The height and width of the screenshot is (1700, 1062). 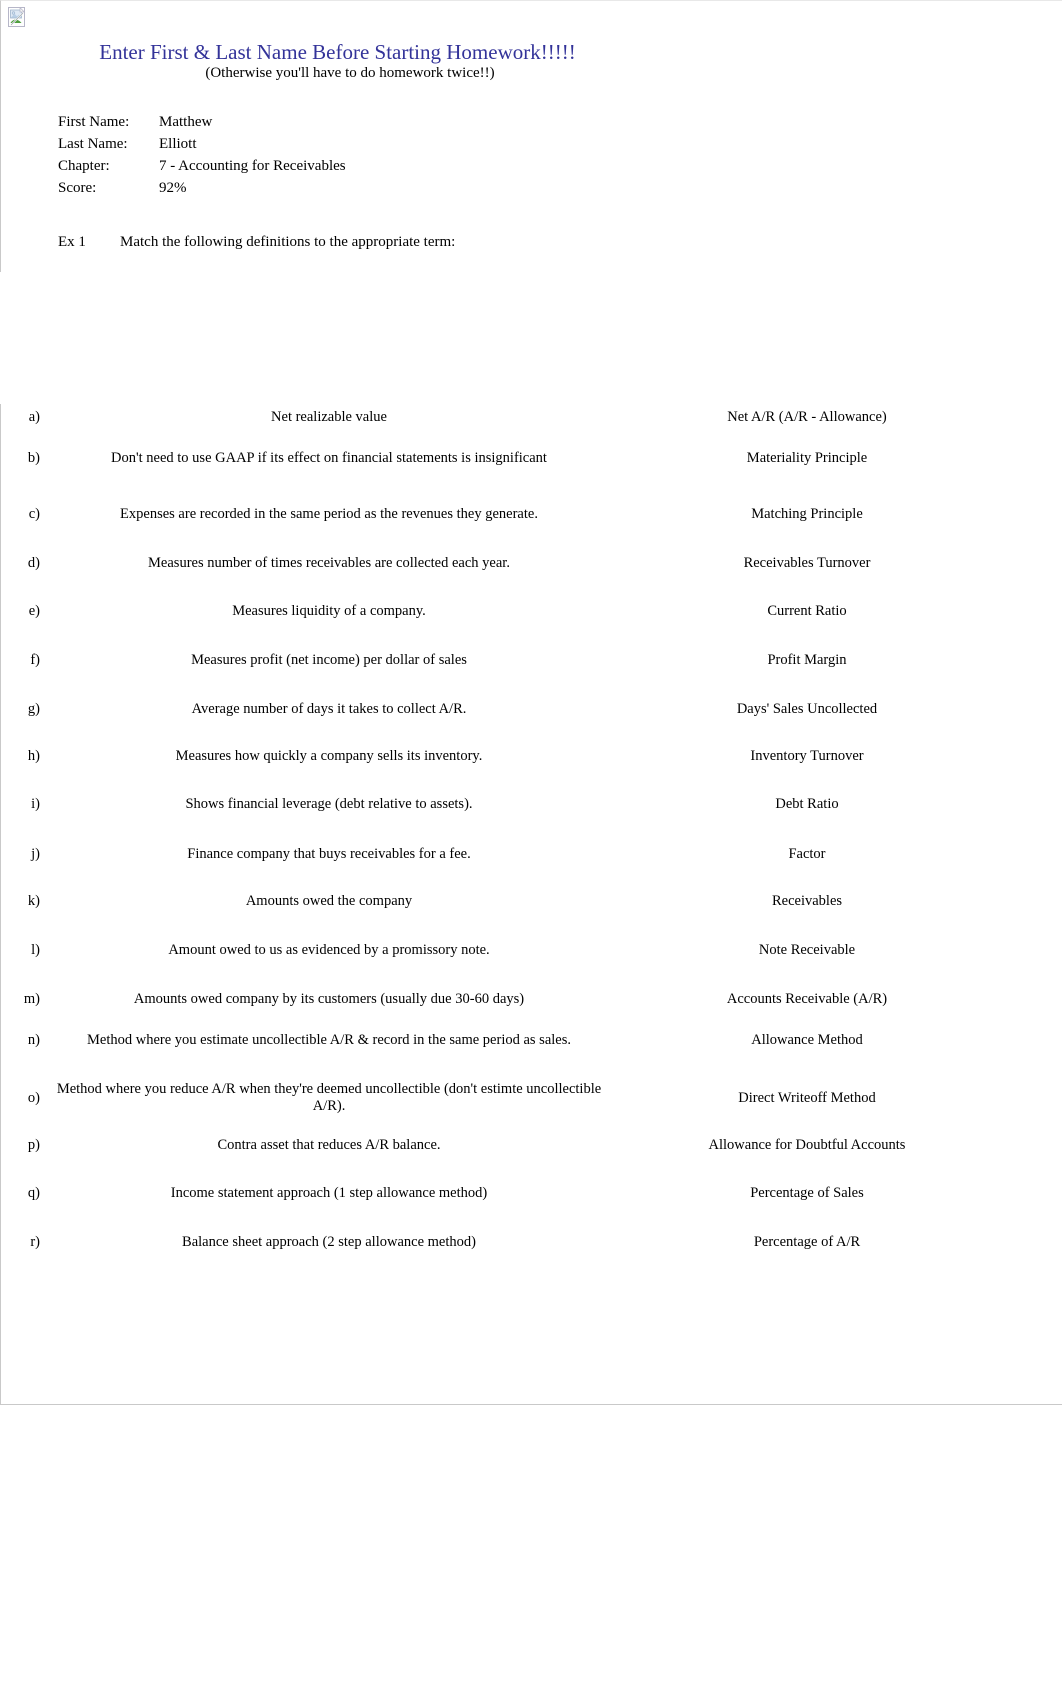 I want to click on score-value: 92%, so click(x=173, y=188).